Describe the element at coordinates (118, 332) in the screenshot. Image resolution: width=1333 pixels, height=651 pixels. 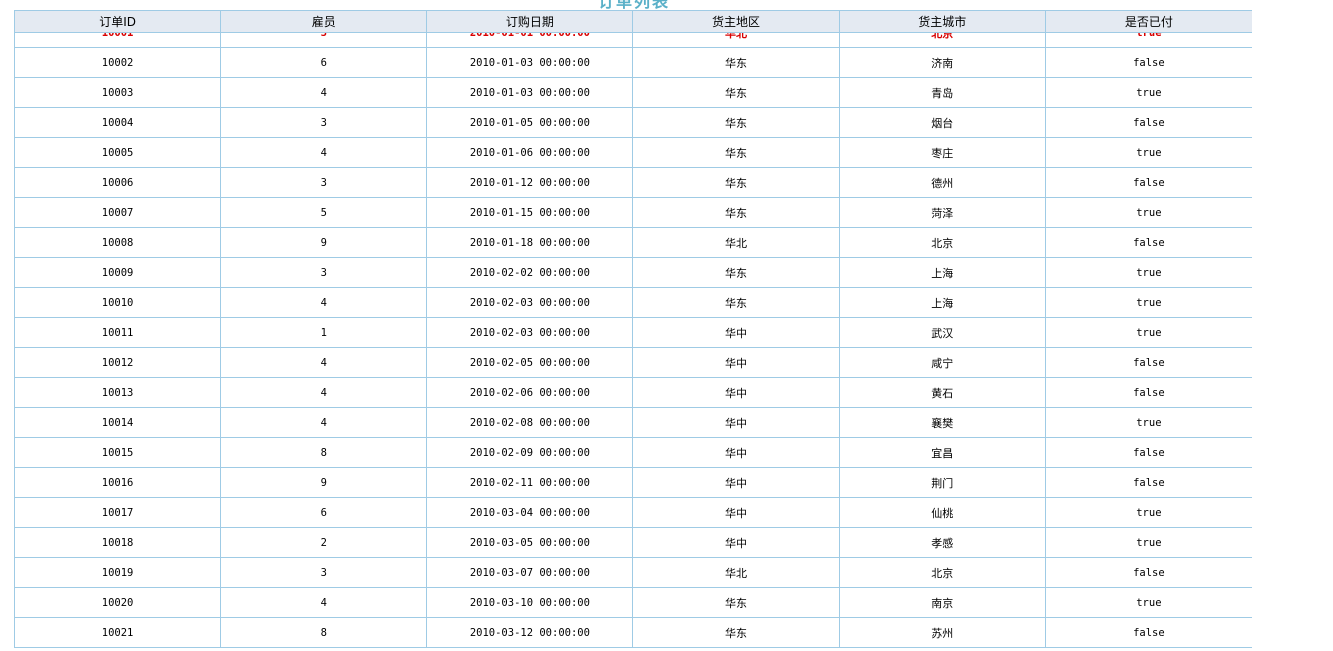
I see `cell-order-id: 10011` at that location.